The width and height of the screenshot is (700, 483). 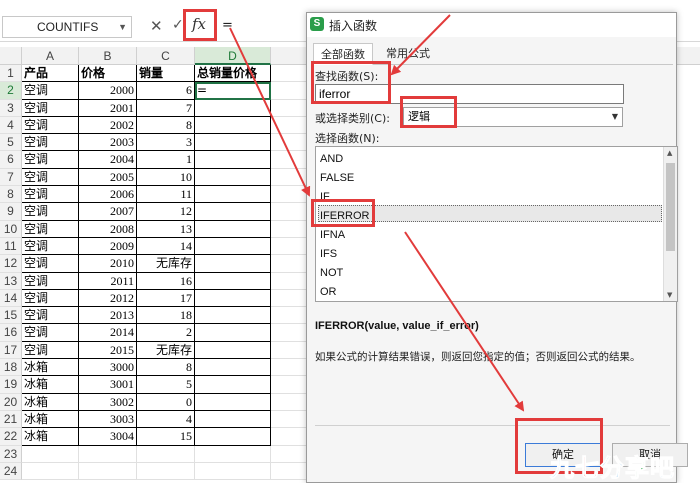 What do you see at coordinates (332, 235) in the screenshot?
I see `function-item-ifna: IFNA` at bounding box center [332, 235].